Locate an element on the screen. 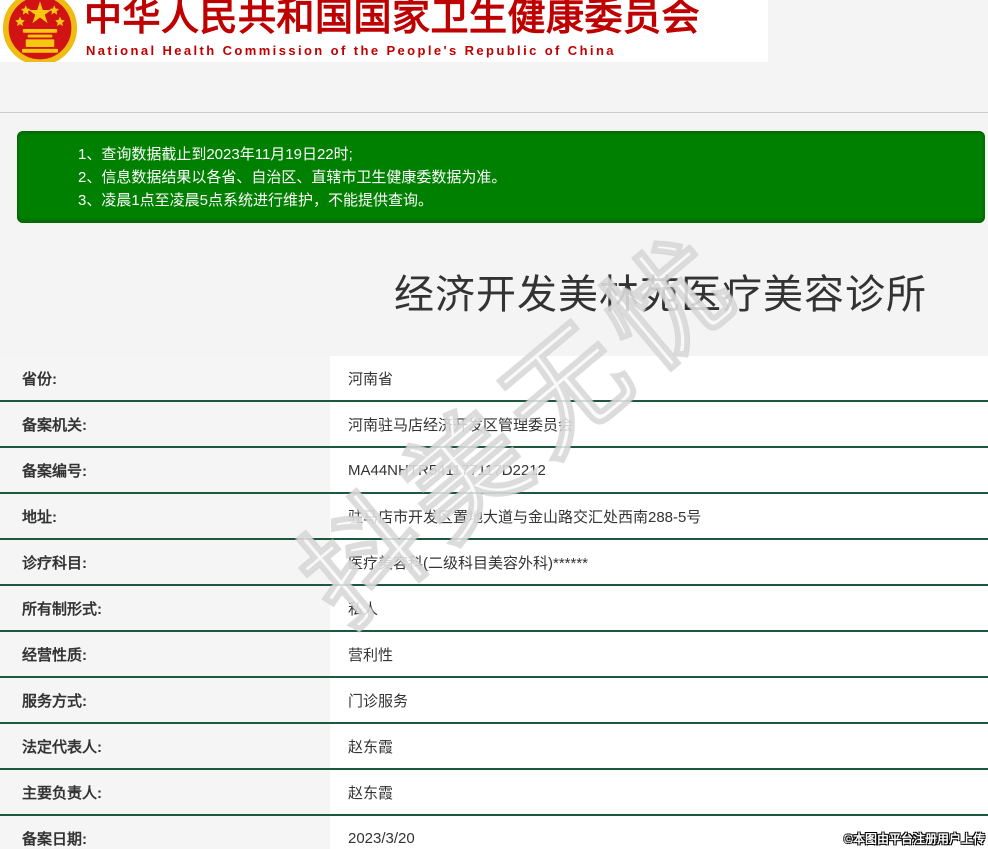 The height and width of the screenshot is (849, 988). row-label: 省份: is located at coordinates (165, 378).